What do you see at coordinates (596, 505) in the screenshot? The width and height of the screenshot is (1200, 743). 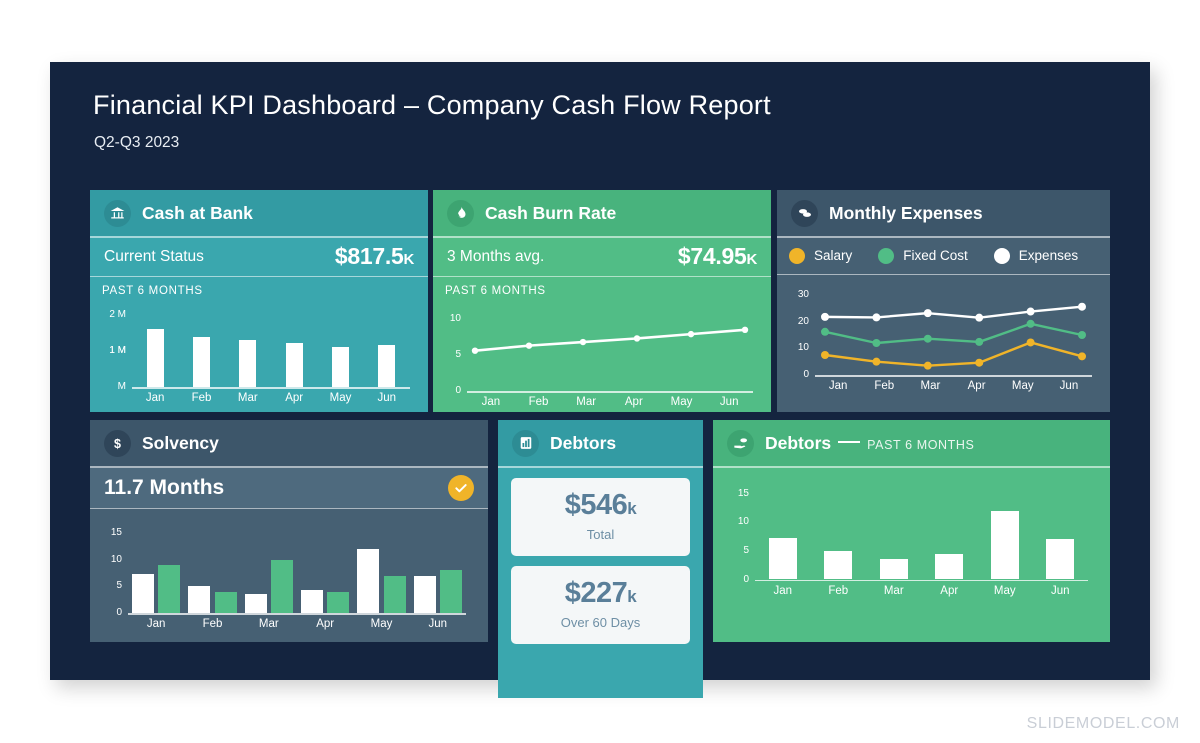 I see `stat-number: $546` at bounding box center [596, 505].